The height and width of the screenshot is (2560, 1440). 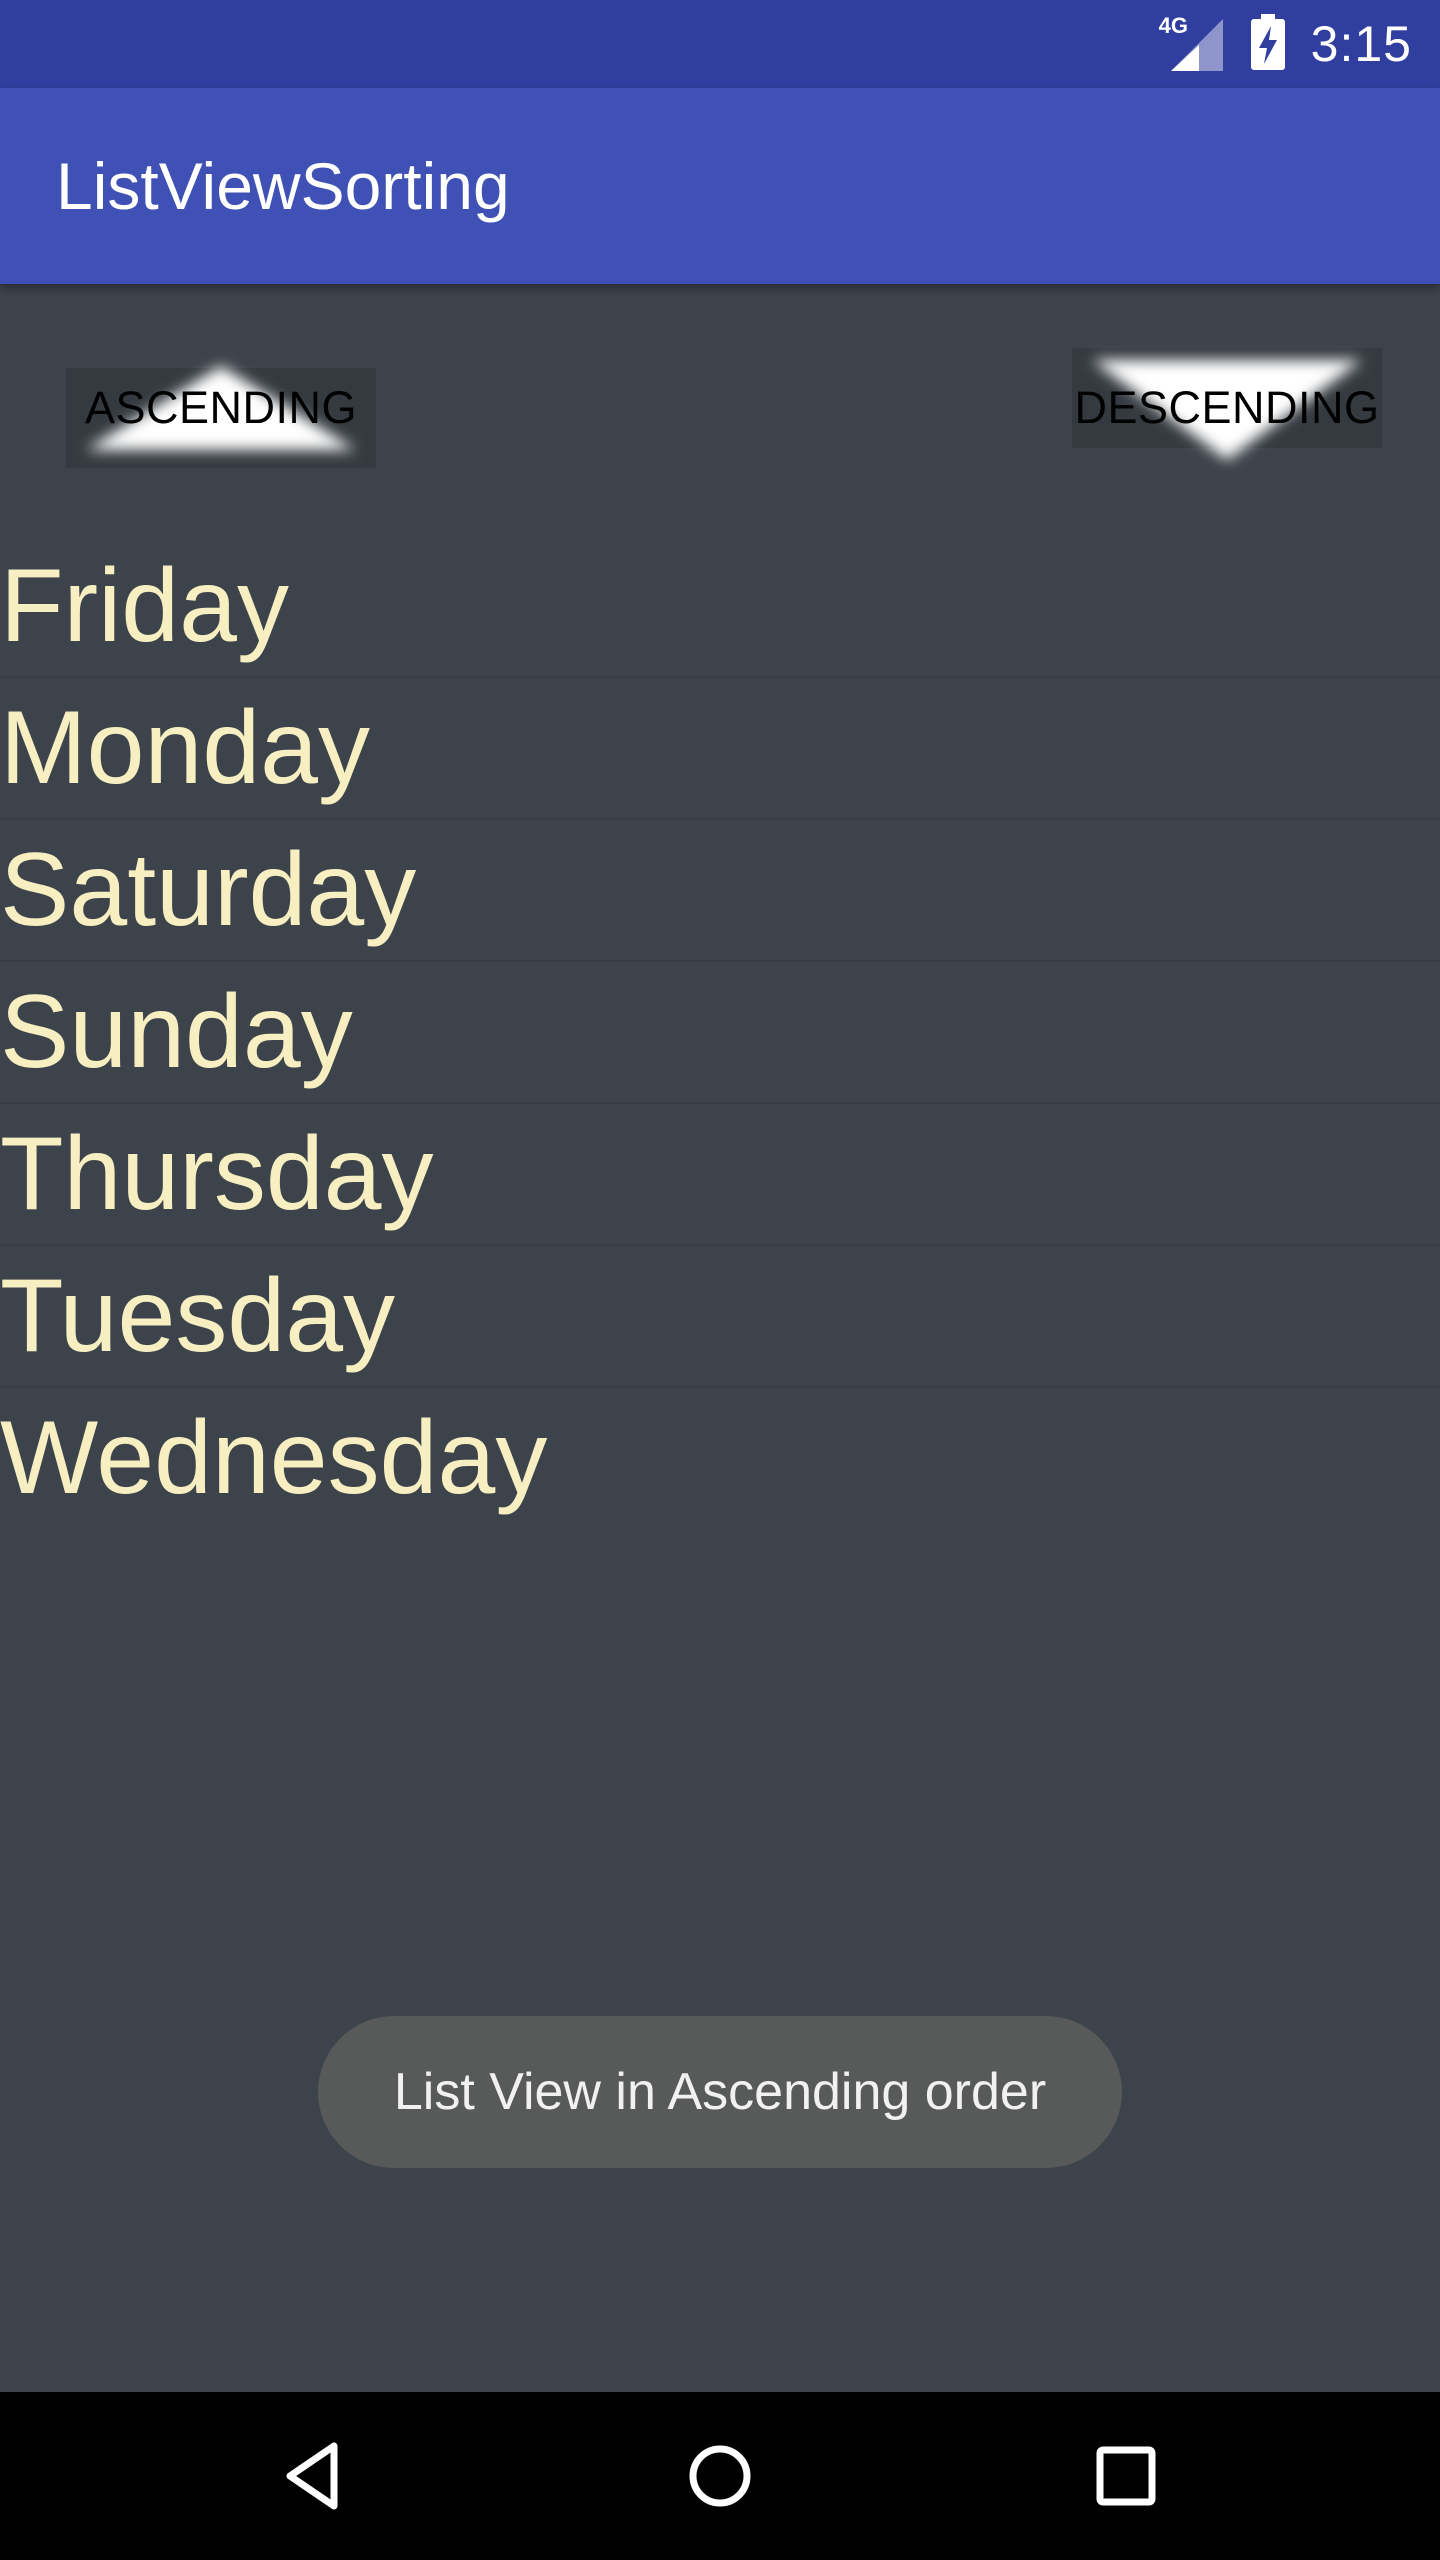 I want to click on list-item: Tuesday, so click(x=720, y=1317).